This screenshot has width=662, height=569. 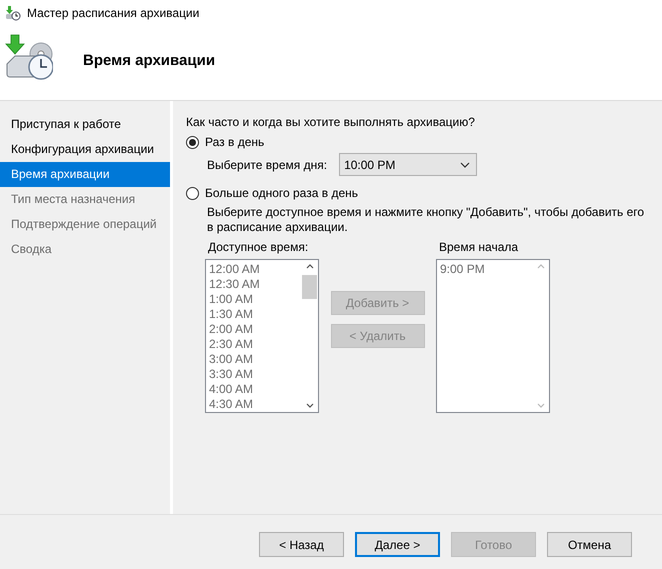 What do you see at coordinates (29, 58) in the screenshot?
I see `backup-drive-clock-icon` at bounding box center [29, 58].